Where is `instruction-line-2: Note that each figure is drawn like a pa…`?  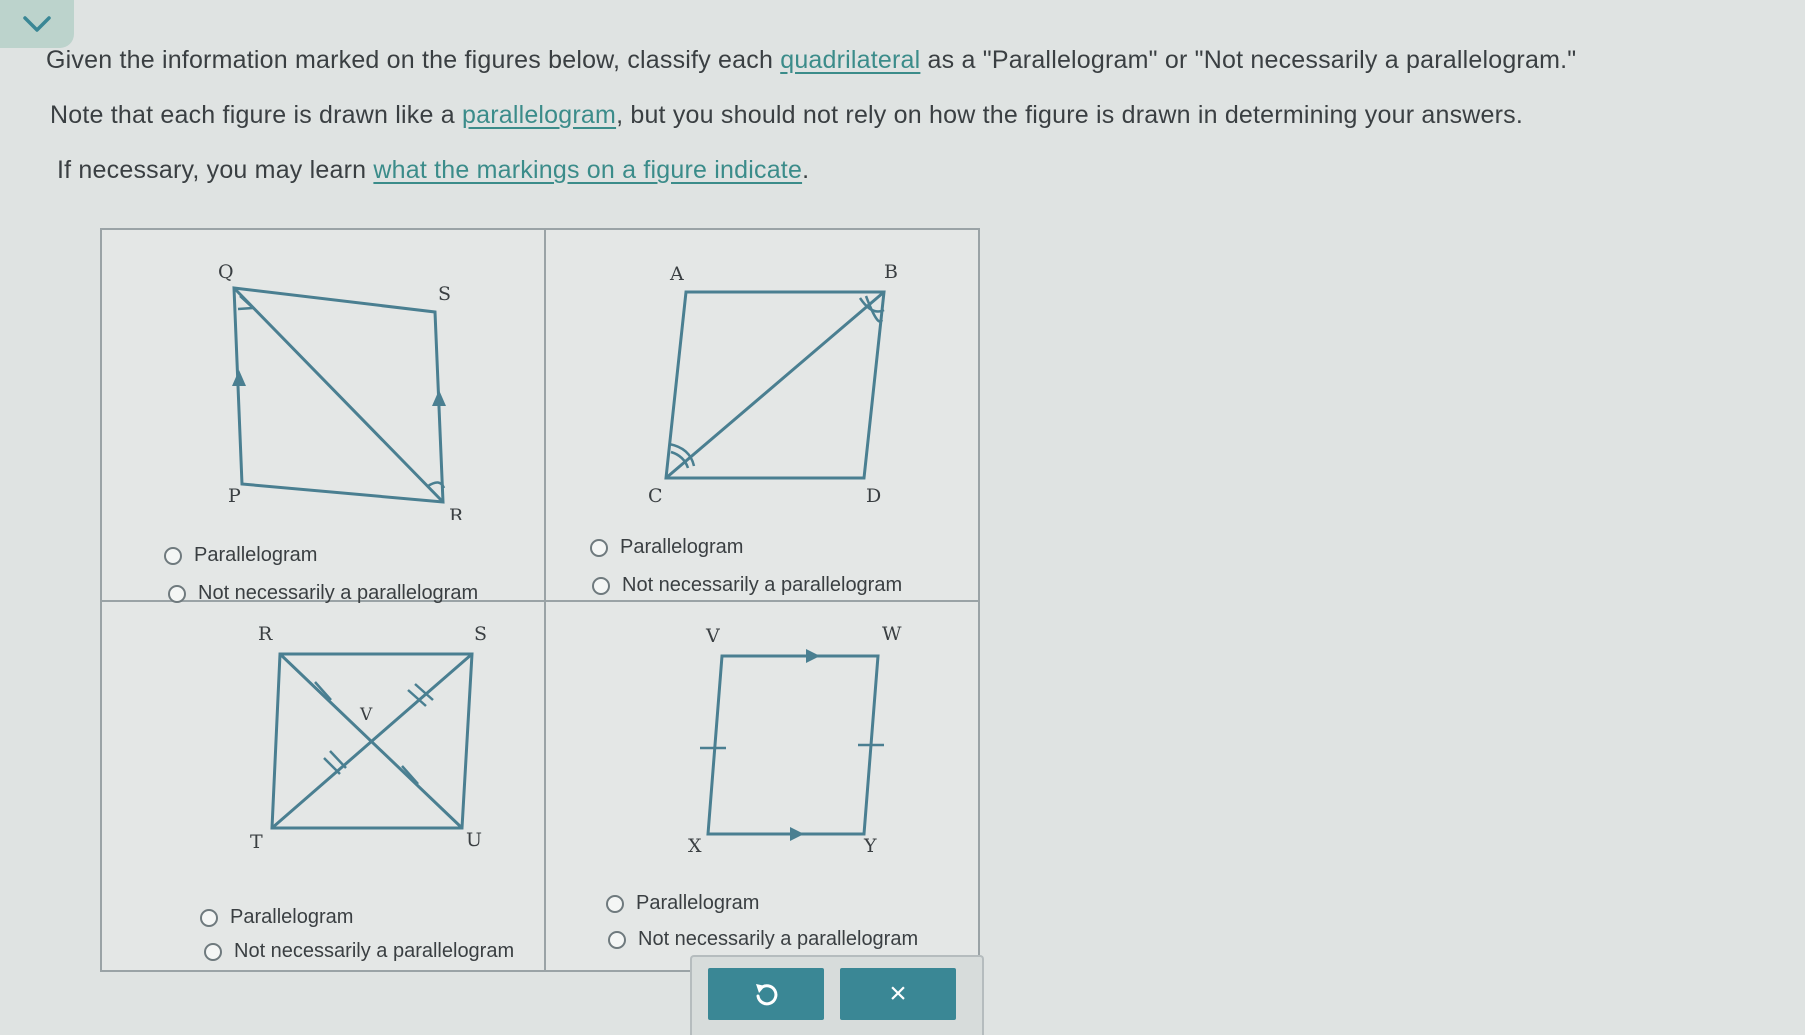
instruction-line-2: Note that each figure is drawn like a pa… is located at coordinates (786, 115).